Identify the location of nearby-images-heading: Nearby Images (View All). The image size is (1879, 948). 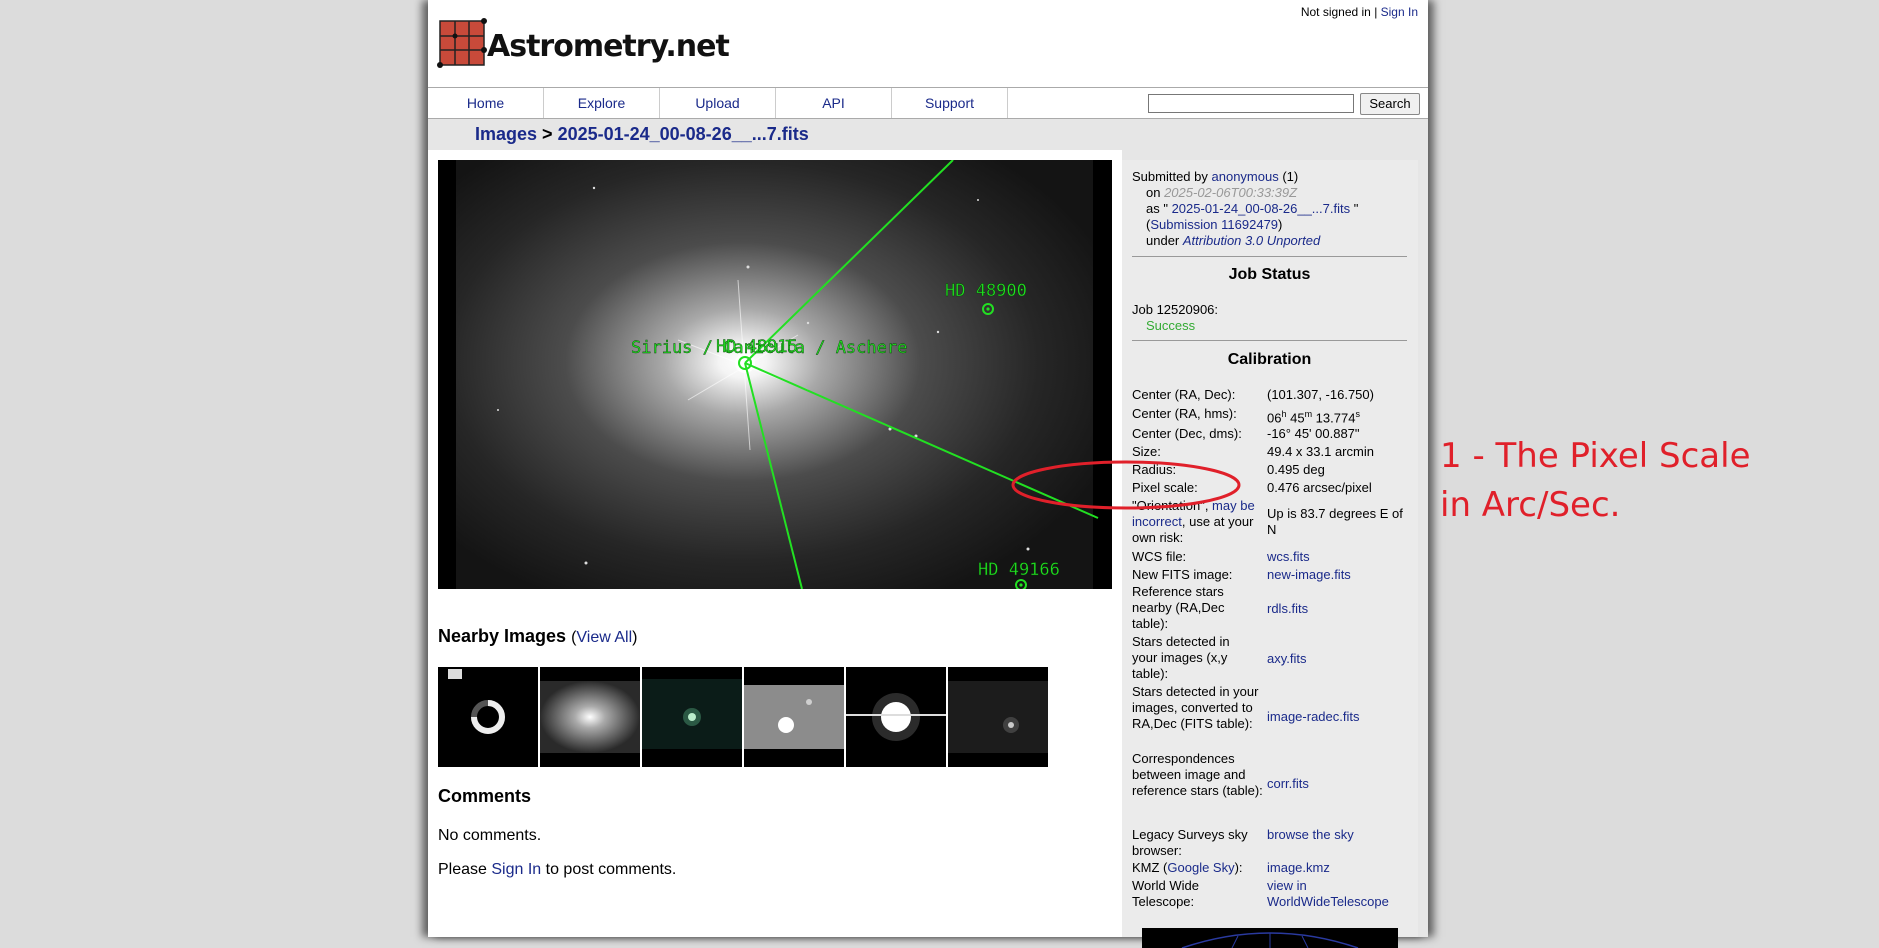
(537, 636).